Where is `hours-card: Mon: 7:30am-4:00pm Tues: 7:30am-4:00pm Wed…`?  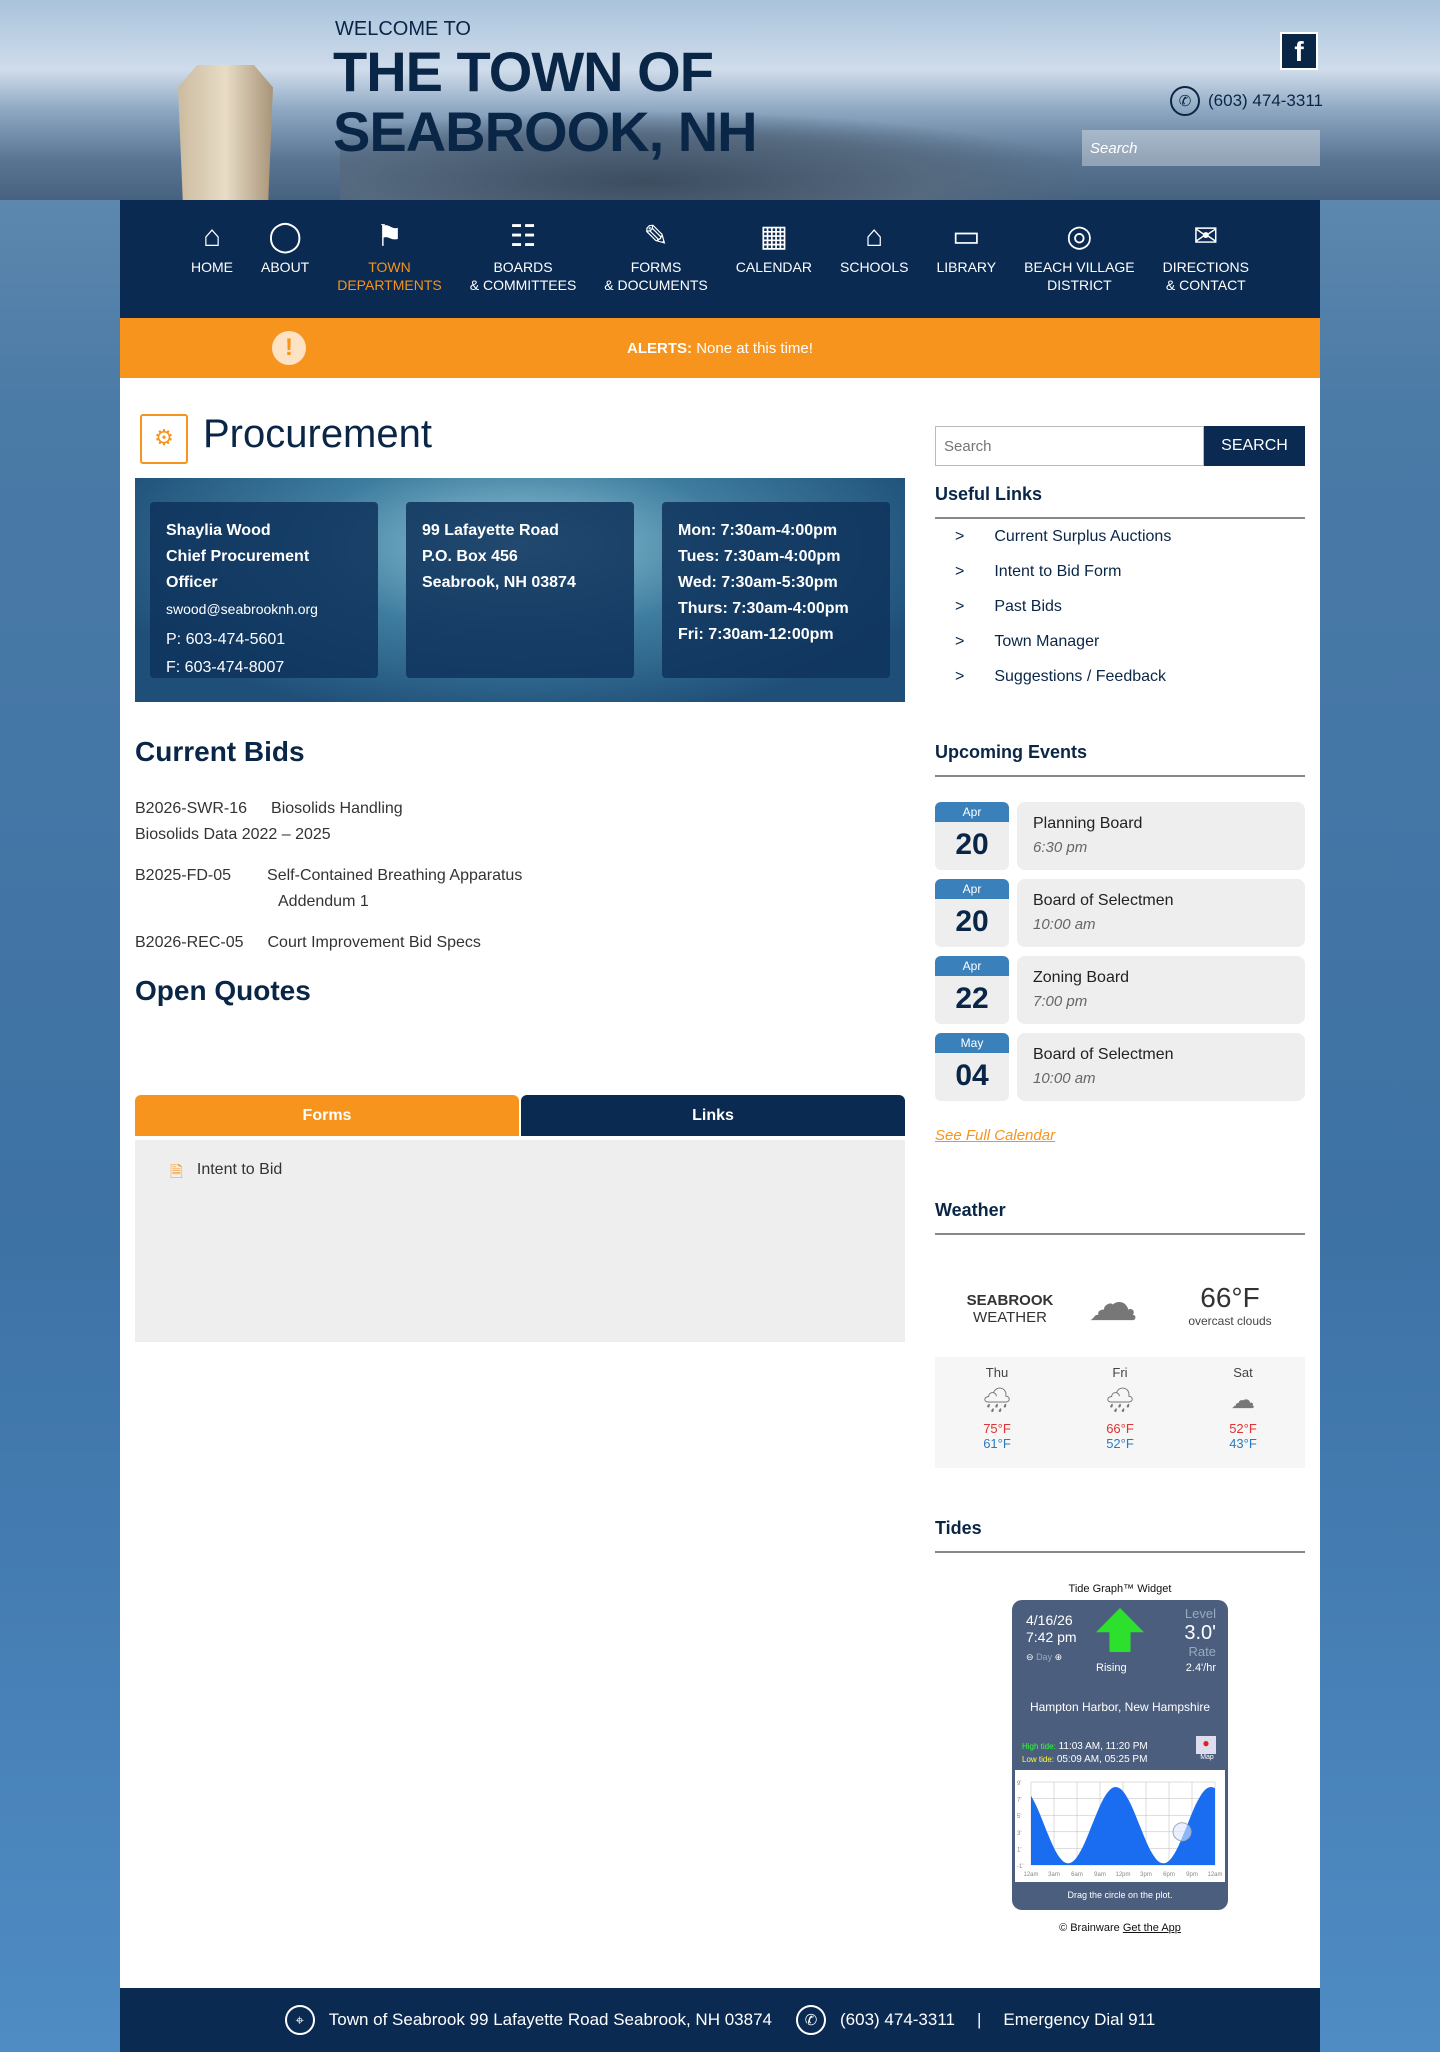 hours-card: Mon: 7:30am-4:00pm Tues: 7:30am-4:00pm Wed… is located at coordinates (776, 590).